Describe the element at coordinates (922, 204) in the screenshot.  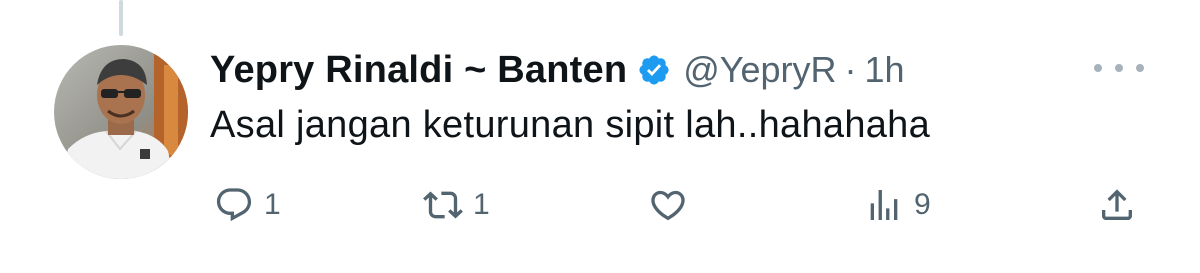
I see `views-count: 9` at that location.